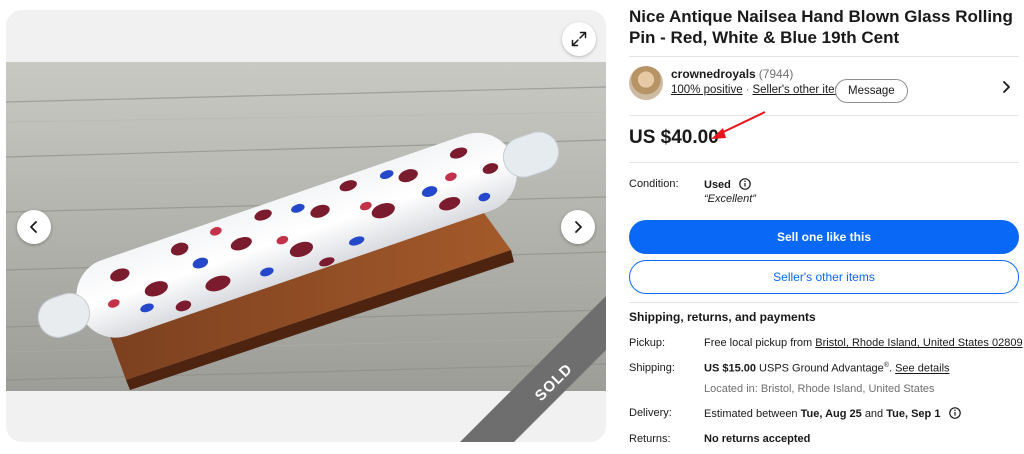  What do you see at coordinates (717, 185) in the screenshot?
I see `condition-value: Used` at bounding box center [717, 185].